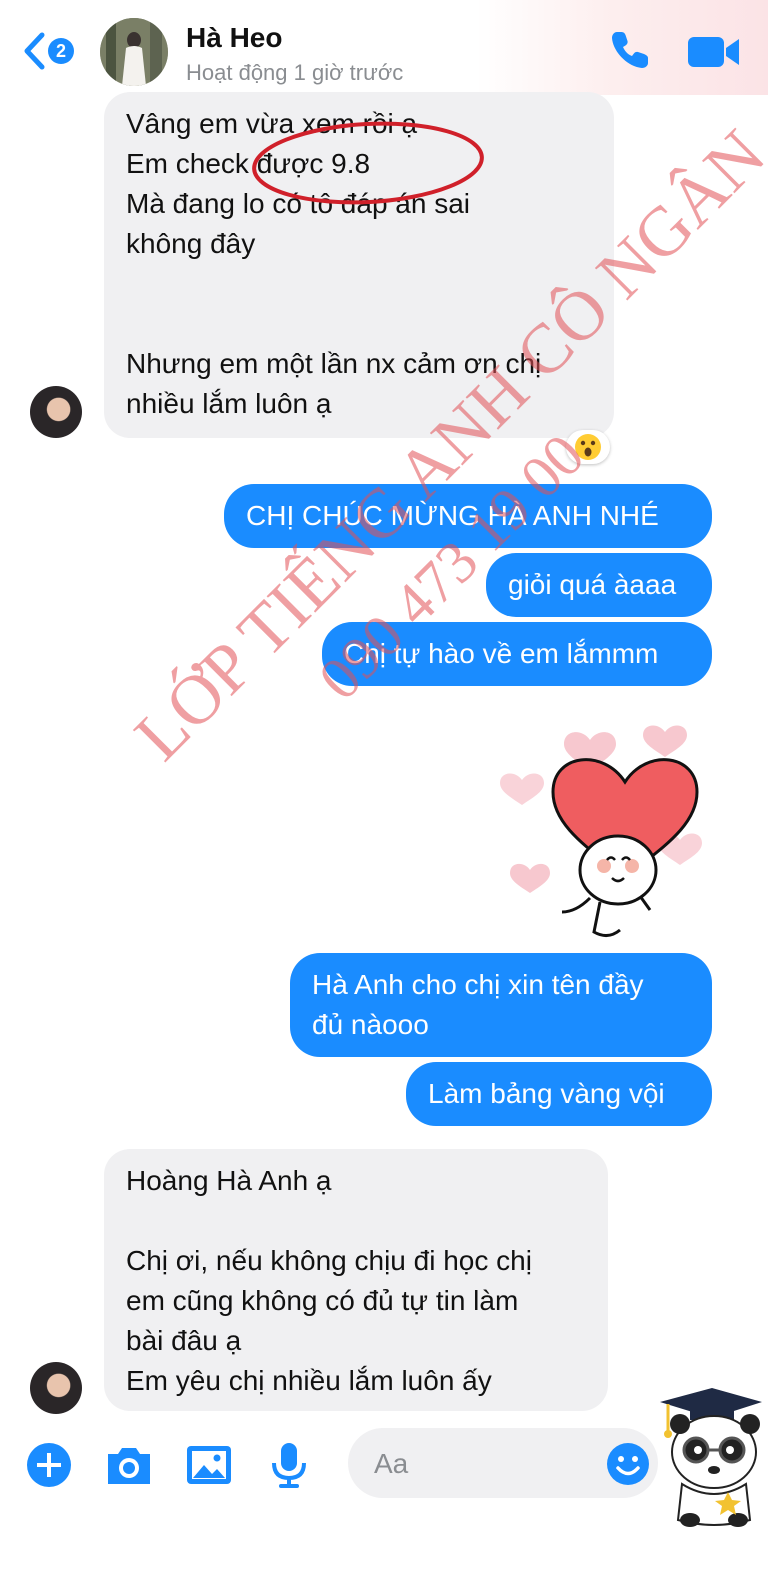  I want to click on red-circle-annotation, so click(368, 163).